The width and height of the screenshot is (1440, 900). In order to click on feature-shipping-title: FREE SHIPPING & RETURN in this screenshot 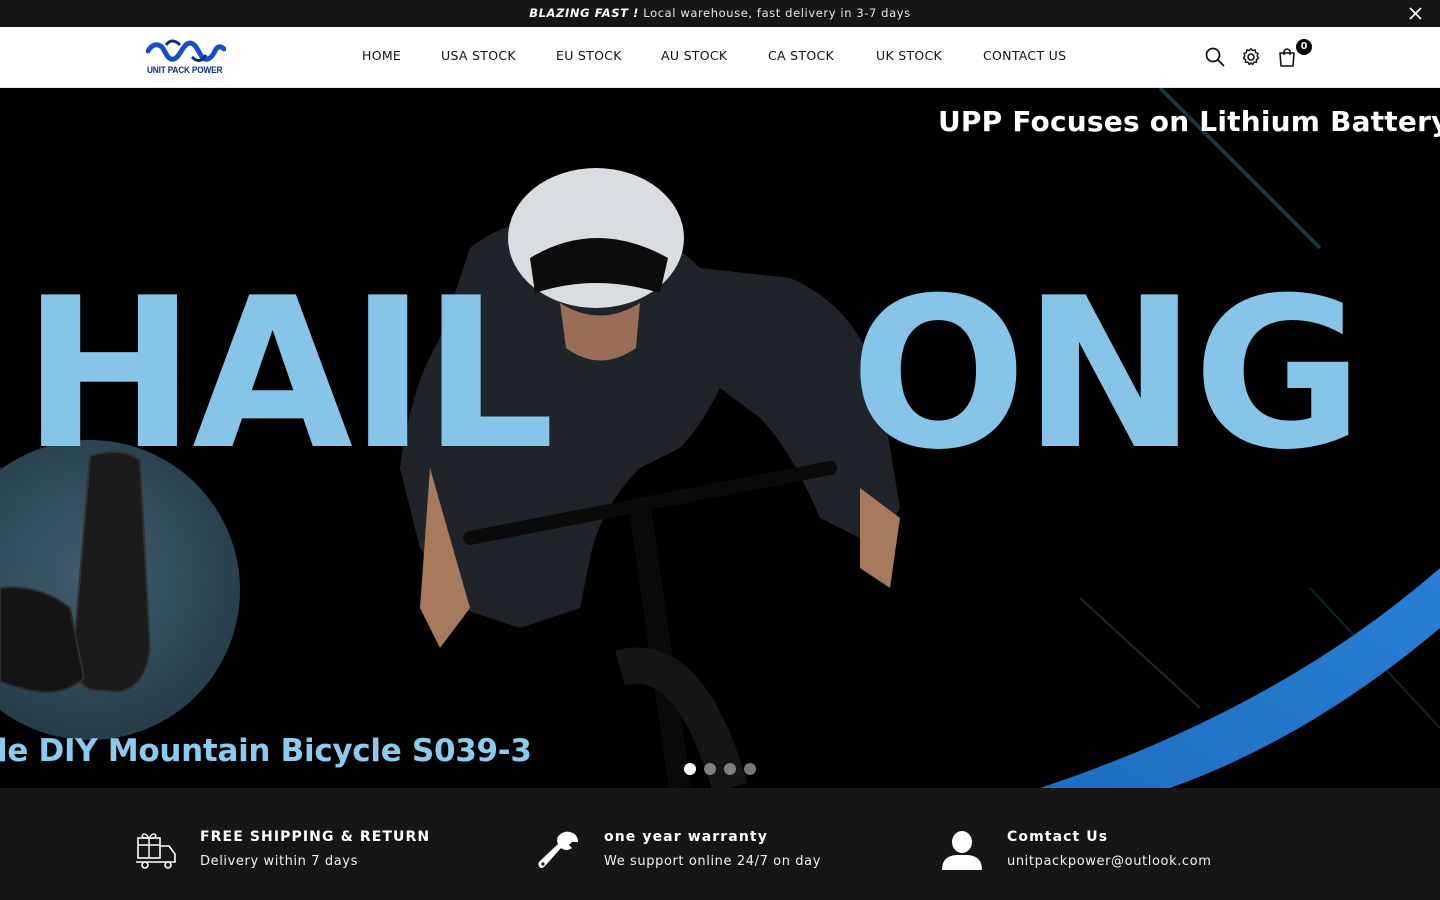, I will do `click(315, 837)`.